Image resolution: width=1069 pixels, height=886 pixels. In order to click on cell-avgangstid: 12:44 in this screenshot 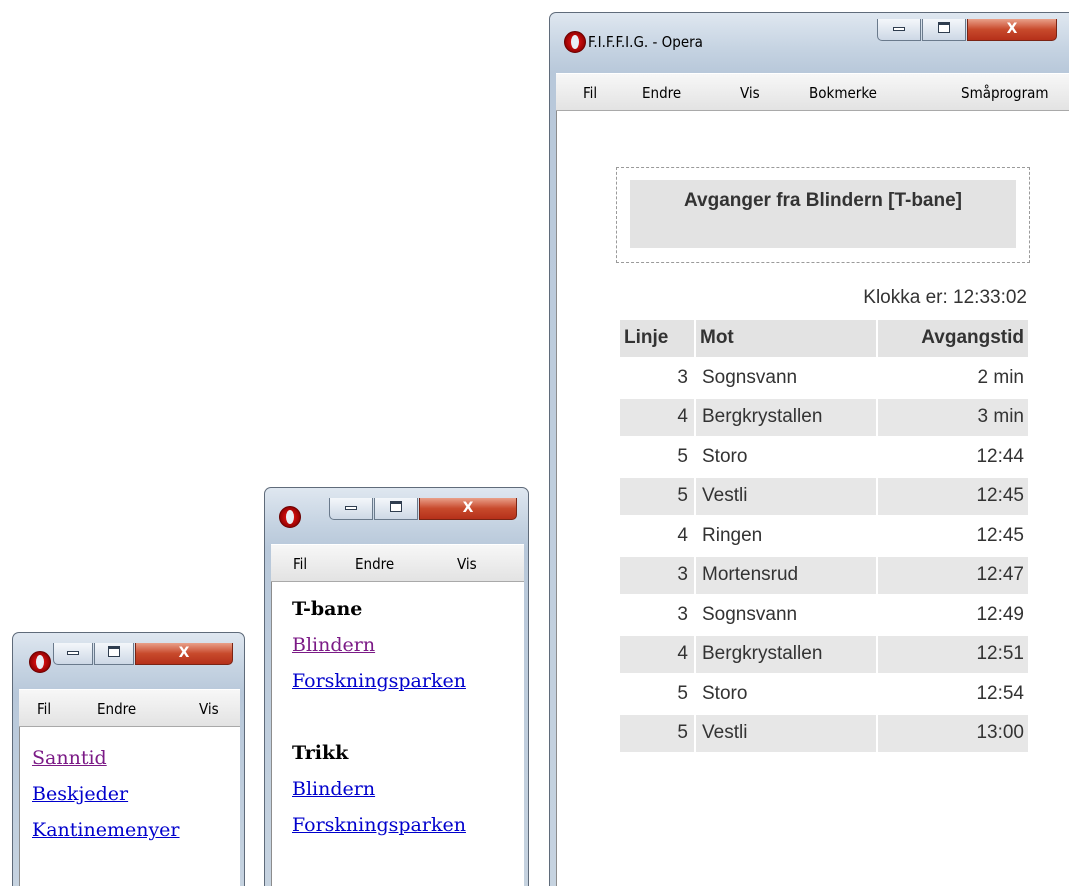, I will do `click(1000, 456)`.